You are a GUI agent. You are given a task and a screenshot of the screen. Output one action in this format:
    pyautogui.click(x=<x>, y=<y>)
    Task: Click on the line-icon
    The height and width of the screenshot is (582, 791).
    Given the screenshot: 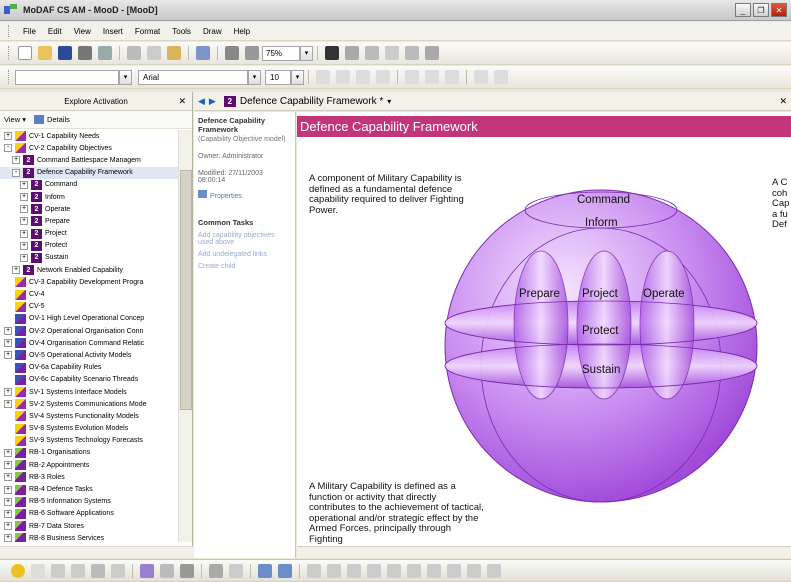 What is the action you would take?
    pyautogui.click(x=118, y=570)
    